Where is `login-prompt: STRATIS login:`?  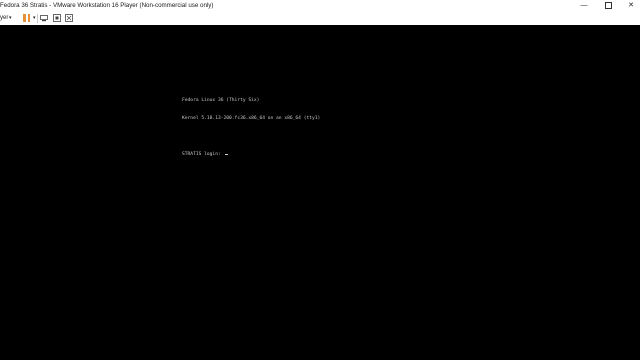 login-prompt: STRATIS login: is located at coordinates (203, 154).